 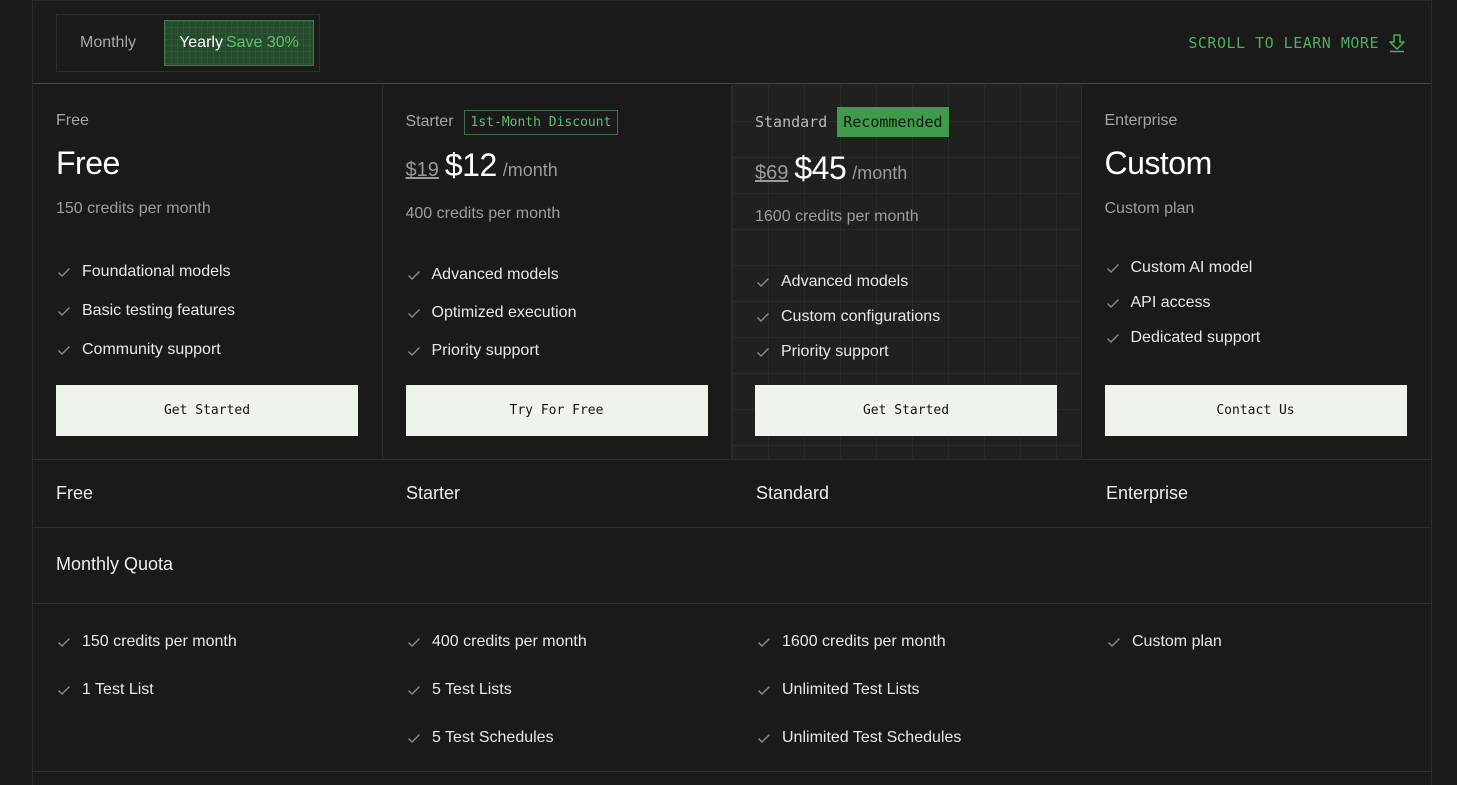 What do you see at coordinates (151, 349) in the screenshot?
I see `feature-label: Community support` at bounding box center [151, 349].